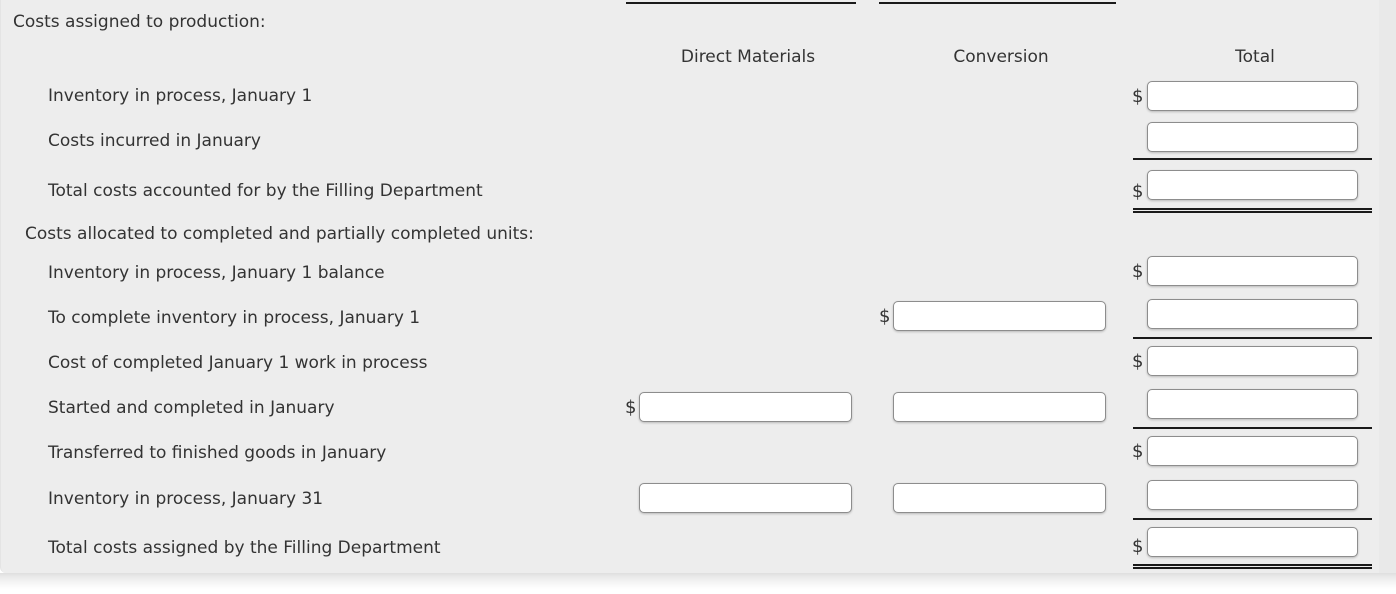  Describe the element at coordinates (1252, 361) in the screenshot. I see `input-total-cost-of-completed-january-1-work` at that location.